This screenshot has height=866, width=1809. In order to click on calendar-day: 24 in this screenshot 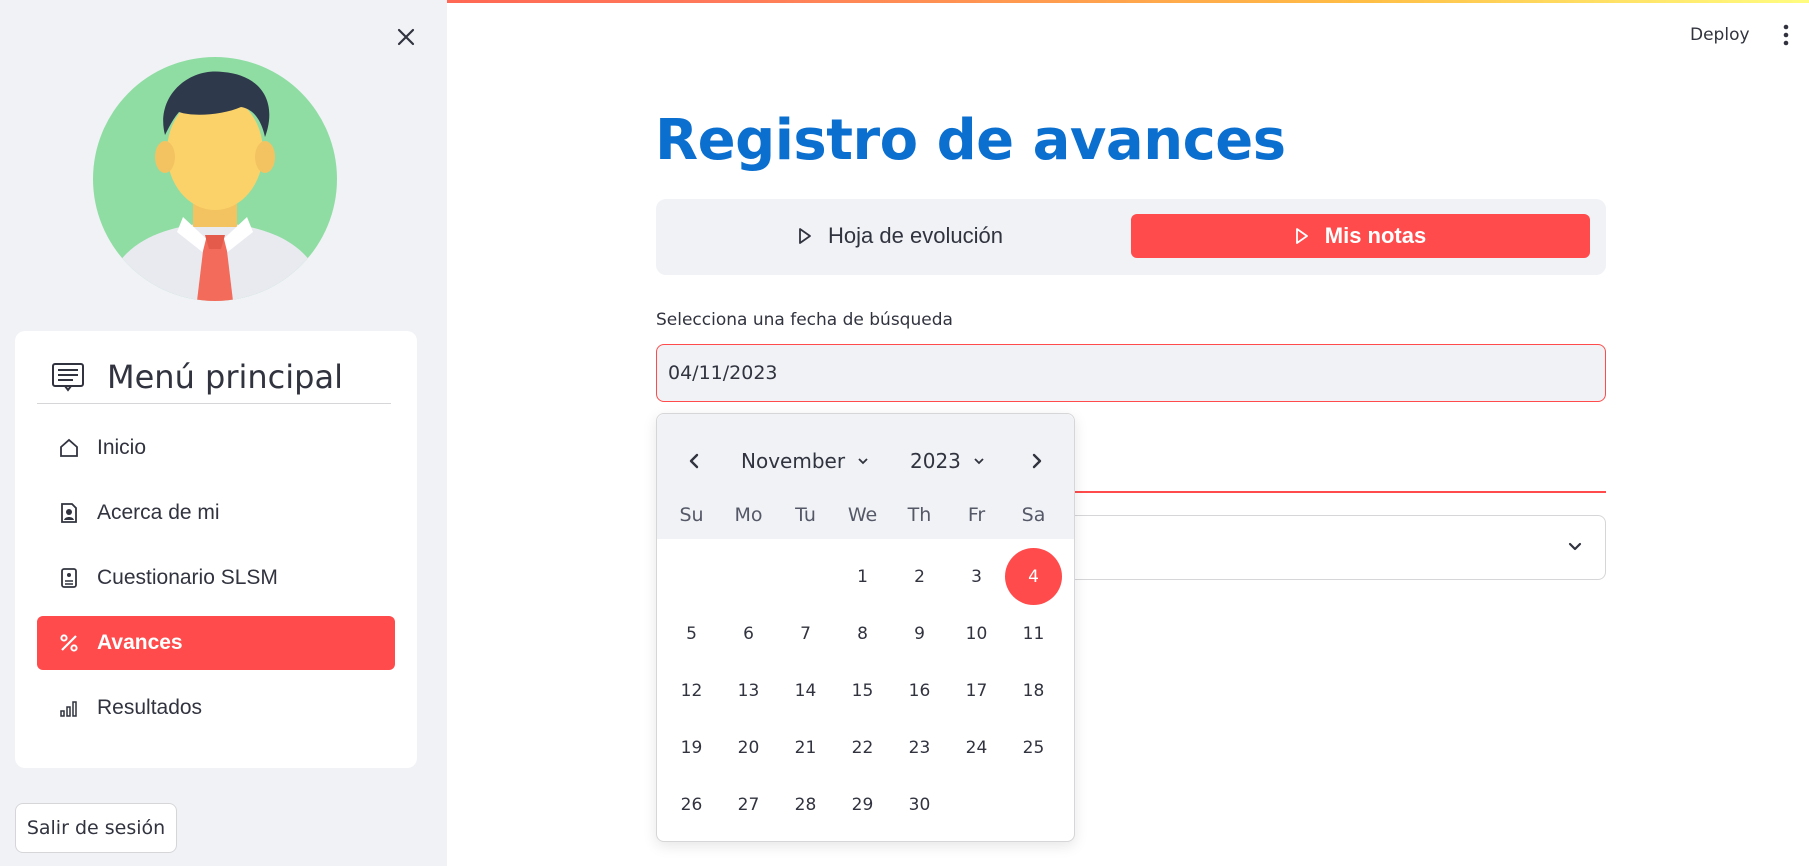, I will do `click(976, 747)`.